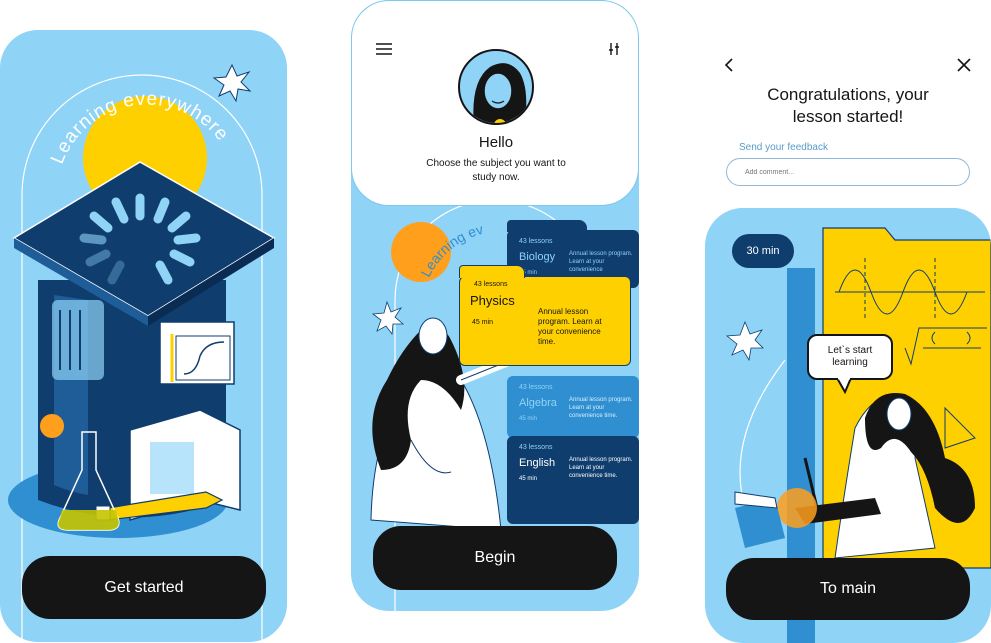 The height and width of the screenshot is (643, 991). I want to click on subject-title: Biology, so click(537, 257).